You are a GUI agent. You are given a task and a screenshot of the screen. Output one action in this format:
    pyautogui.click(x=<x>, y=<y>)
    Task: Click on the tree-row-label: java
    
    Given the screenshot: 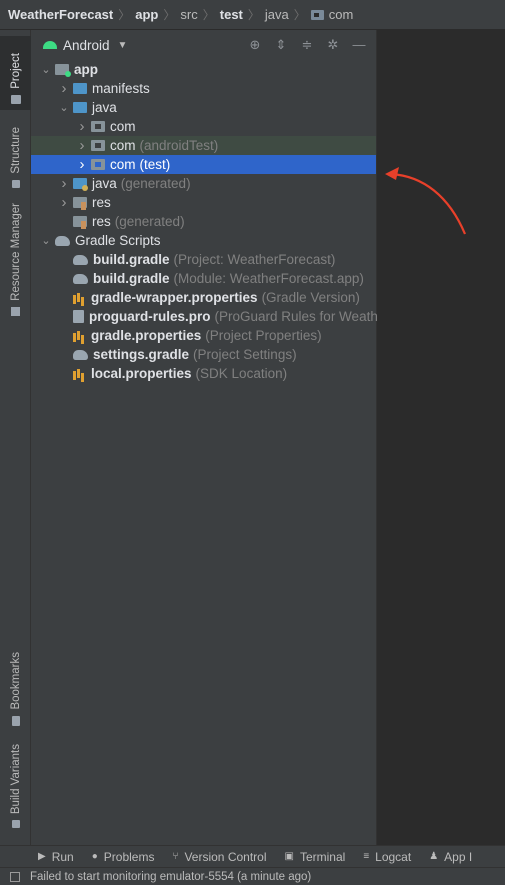 What is the action you would take?
    pyautogui.click(x=104, y=107)
    